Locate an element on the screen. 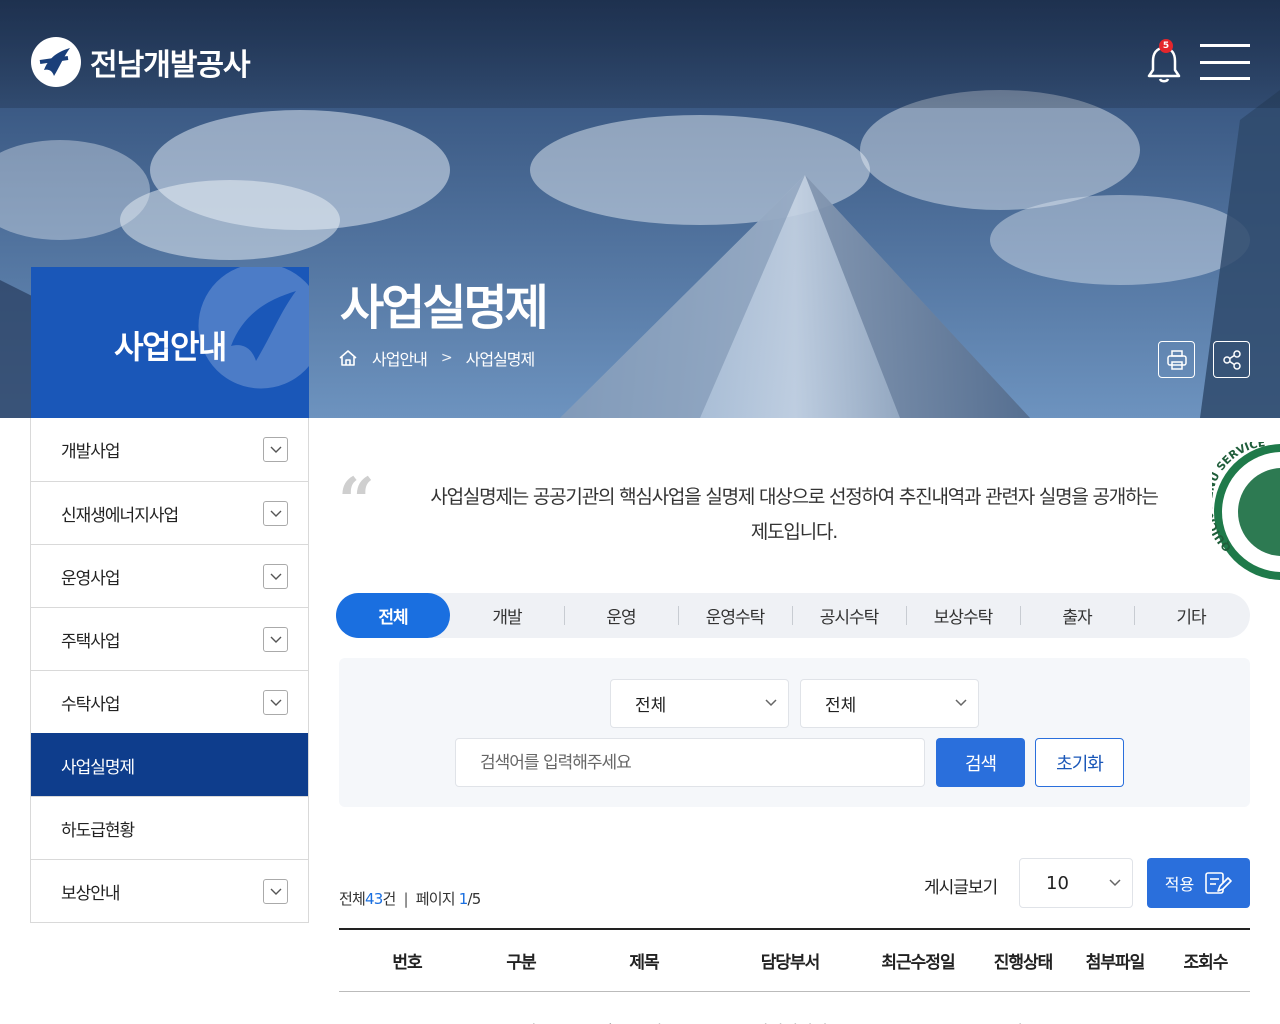 The height and width of the screenshot is (1024, 1280). category-select-value: 전체 is located at coordinates (651, 706).